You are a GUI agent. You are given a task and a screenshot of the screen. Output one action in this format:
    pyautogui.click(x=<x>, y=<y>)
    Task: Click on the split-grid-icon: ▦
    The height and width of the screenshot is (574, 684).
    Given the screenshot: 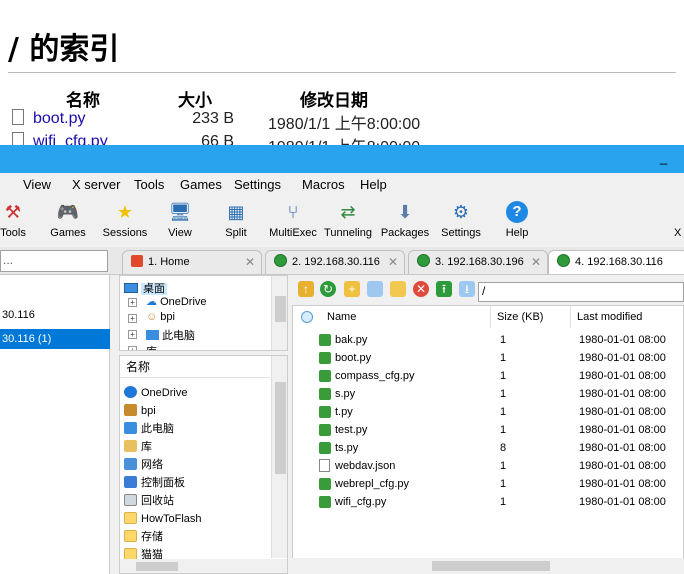 What is the action you would take?
    pyautogui.click(x=236, y=212)
    